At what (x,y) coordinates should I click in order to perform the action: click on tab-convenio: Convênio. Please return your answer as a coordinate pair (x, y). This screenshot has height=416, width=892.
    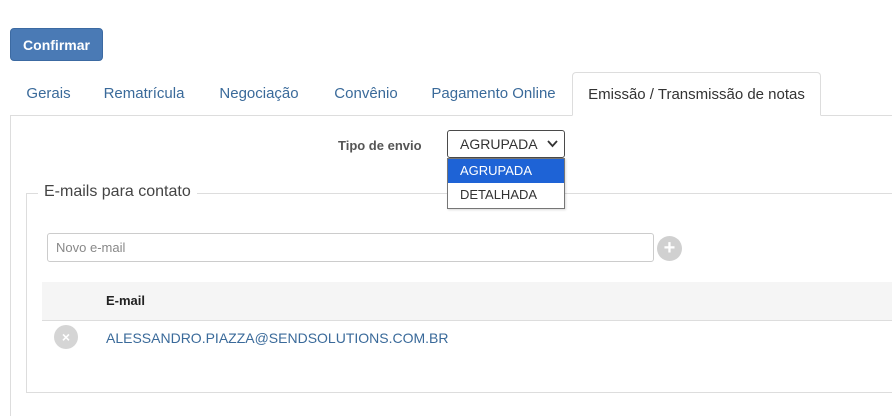
    Looking at the image, I should click on (366, 93).